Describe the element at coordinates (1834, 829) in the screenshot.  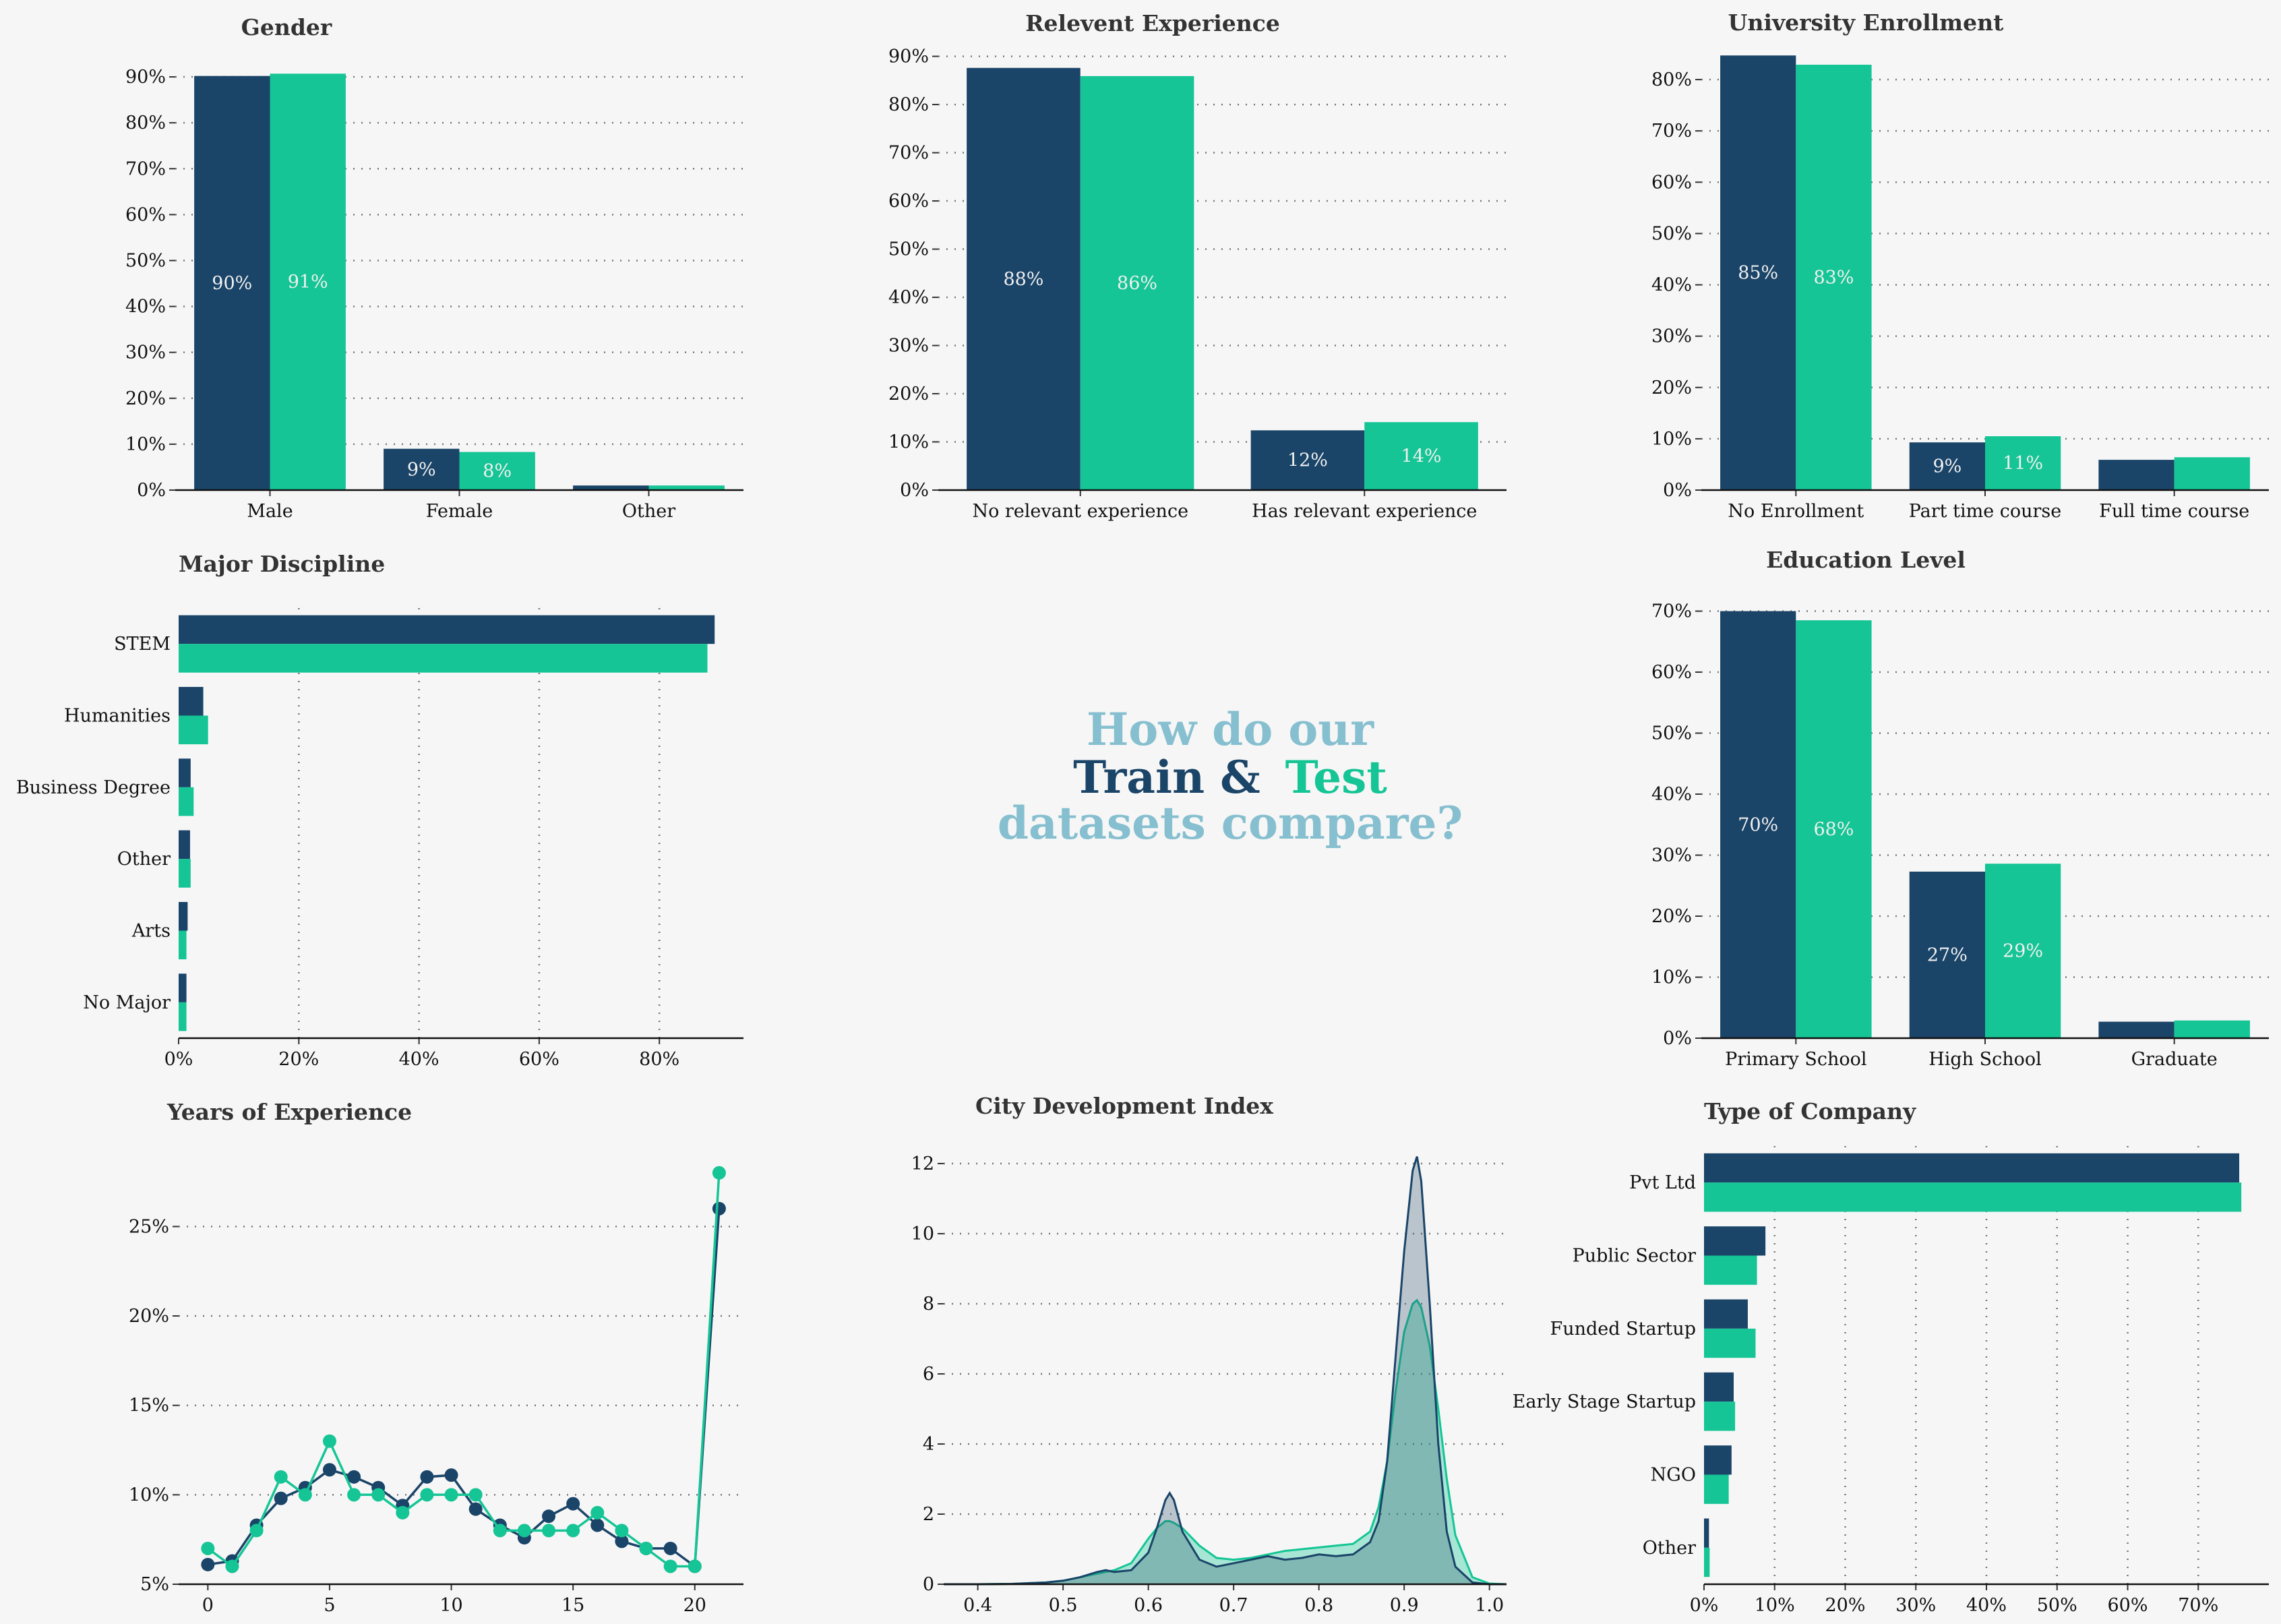
I see `data-label-test: 68%` at that location.